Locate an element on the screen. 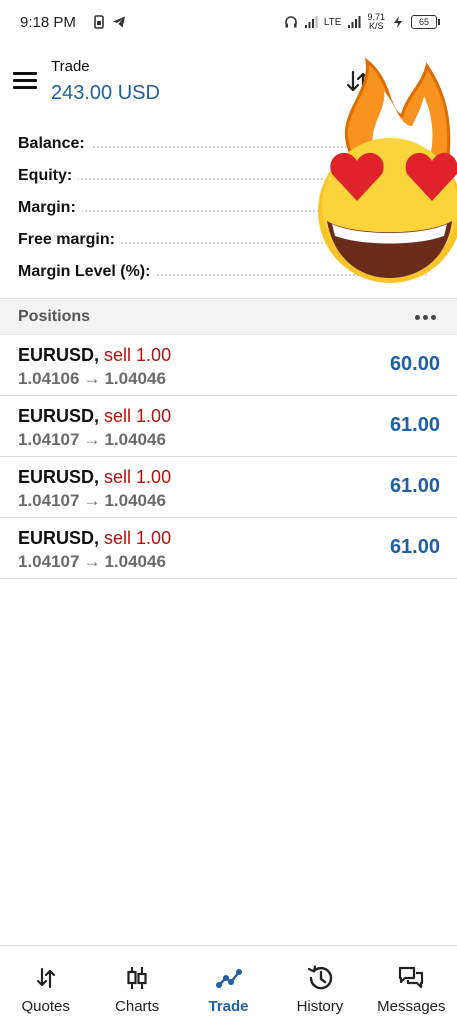  bottom-nav: Quotes Charts Trade History Messages is located at coordinates (228, 984).